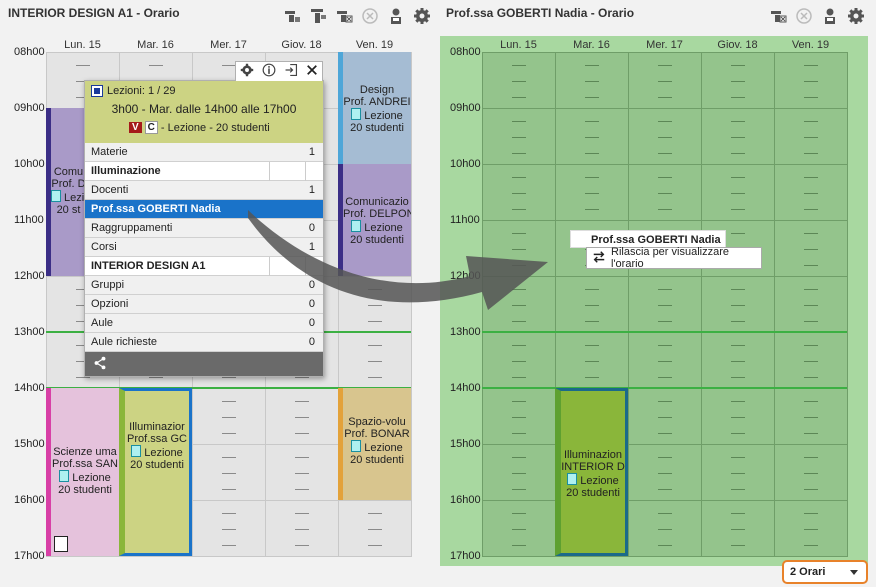 The height and width of the screenshot is (587, 876). I want to click on dropdown-arrow-icon, so click(854, 572).